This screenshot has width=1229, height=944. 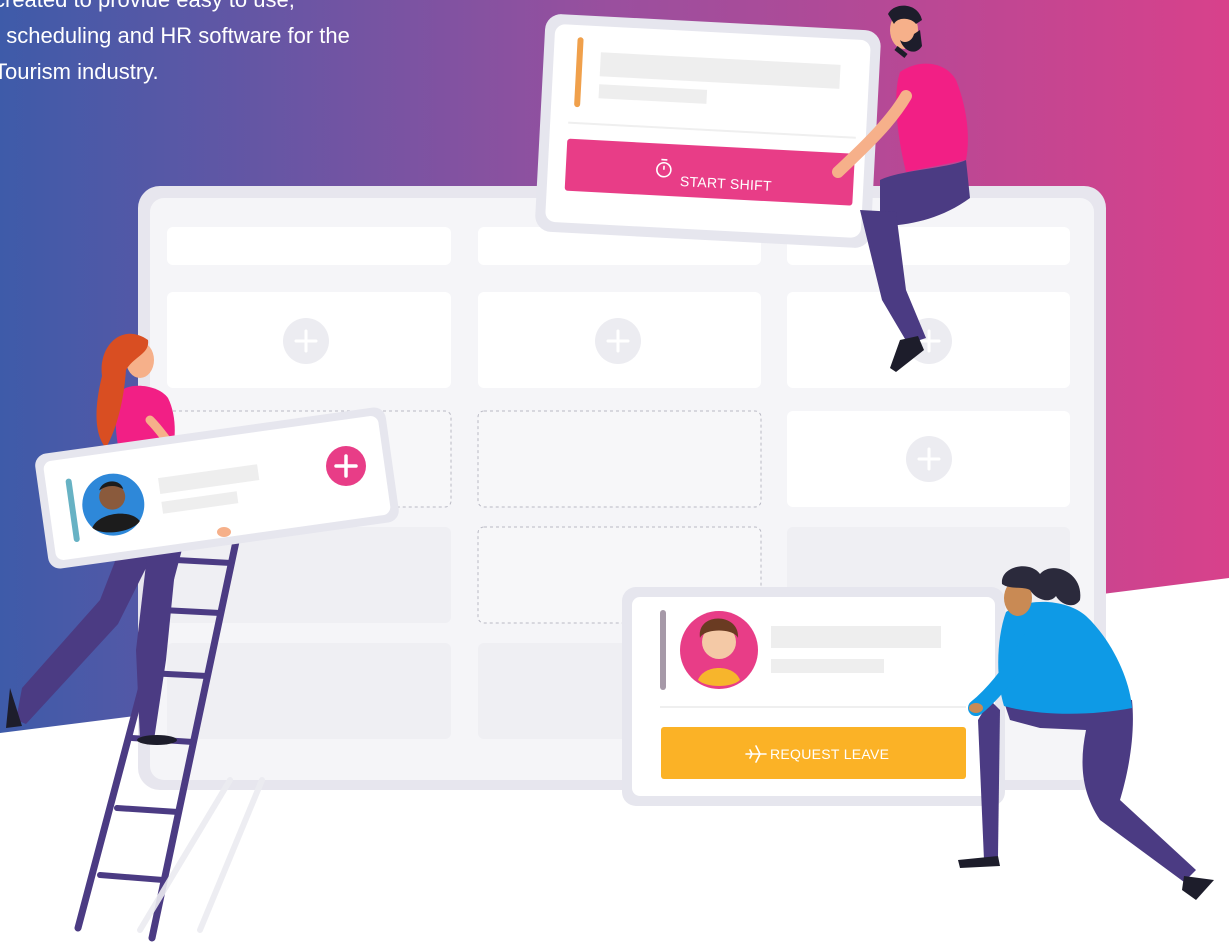 What do you see at coordinates (346, 466) in the screenshot?
I see `add-shift-button` at bounding box center [346, 466].